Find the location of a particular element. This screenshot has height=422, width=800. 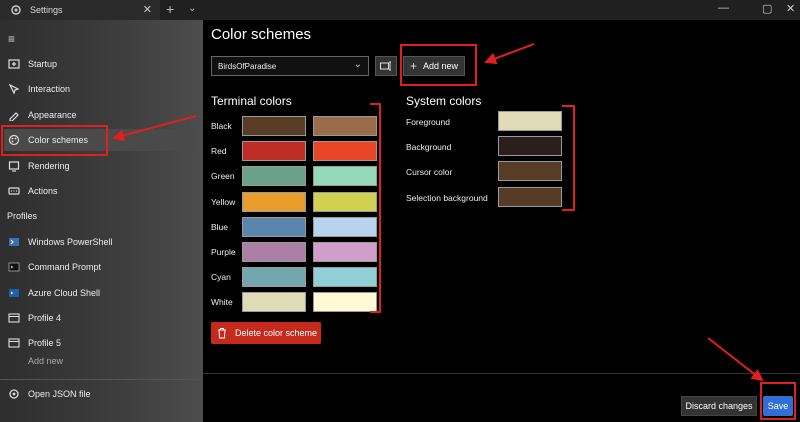

terminal-color-label: Blue is located at coordinates (220, 226).